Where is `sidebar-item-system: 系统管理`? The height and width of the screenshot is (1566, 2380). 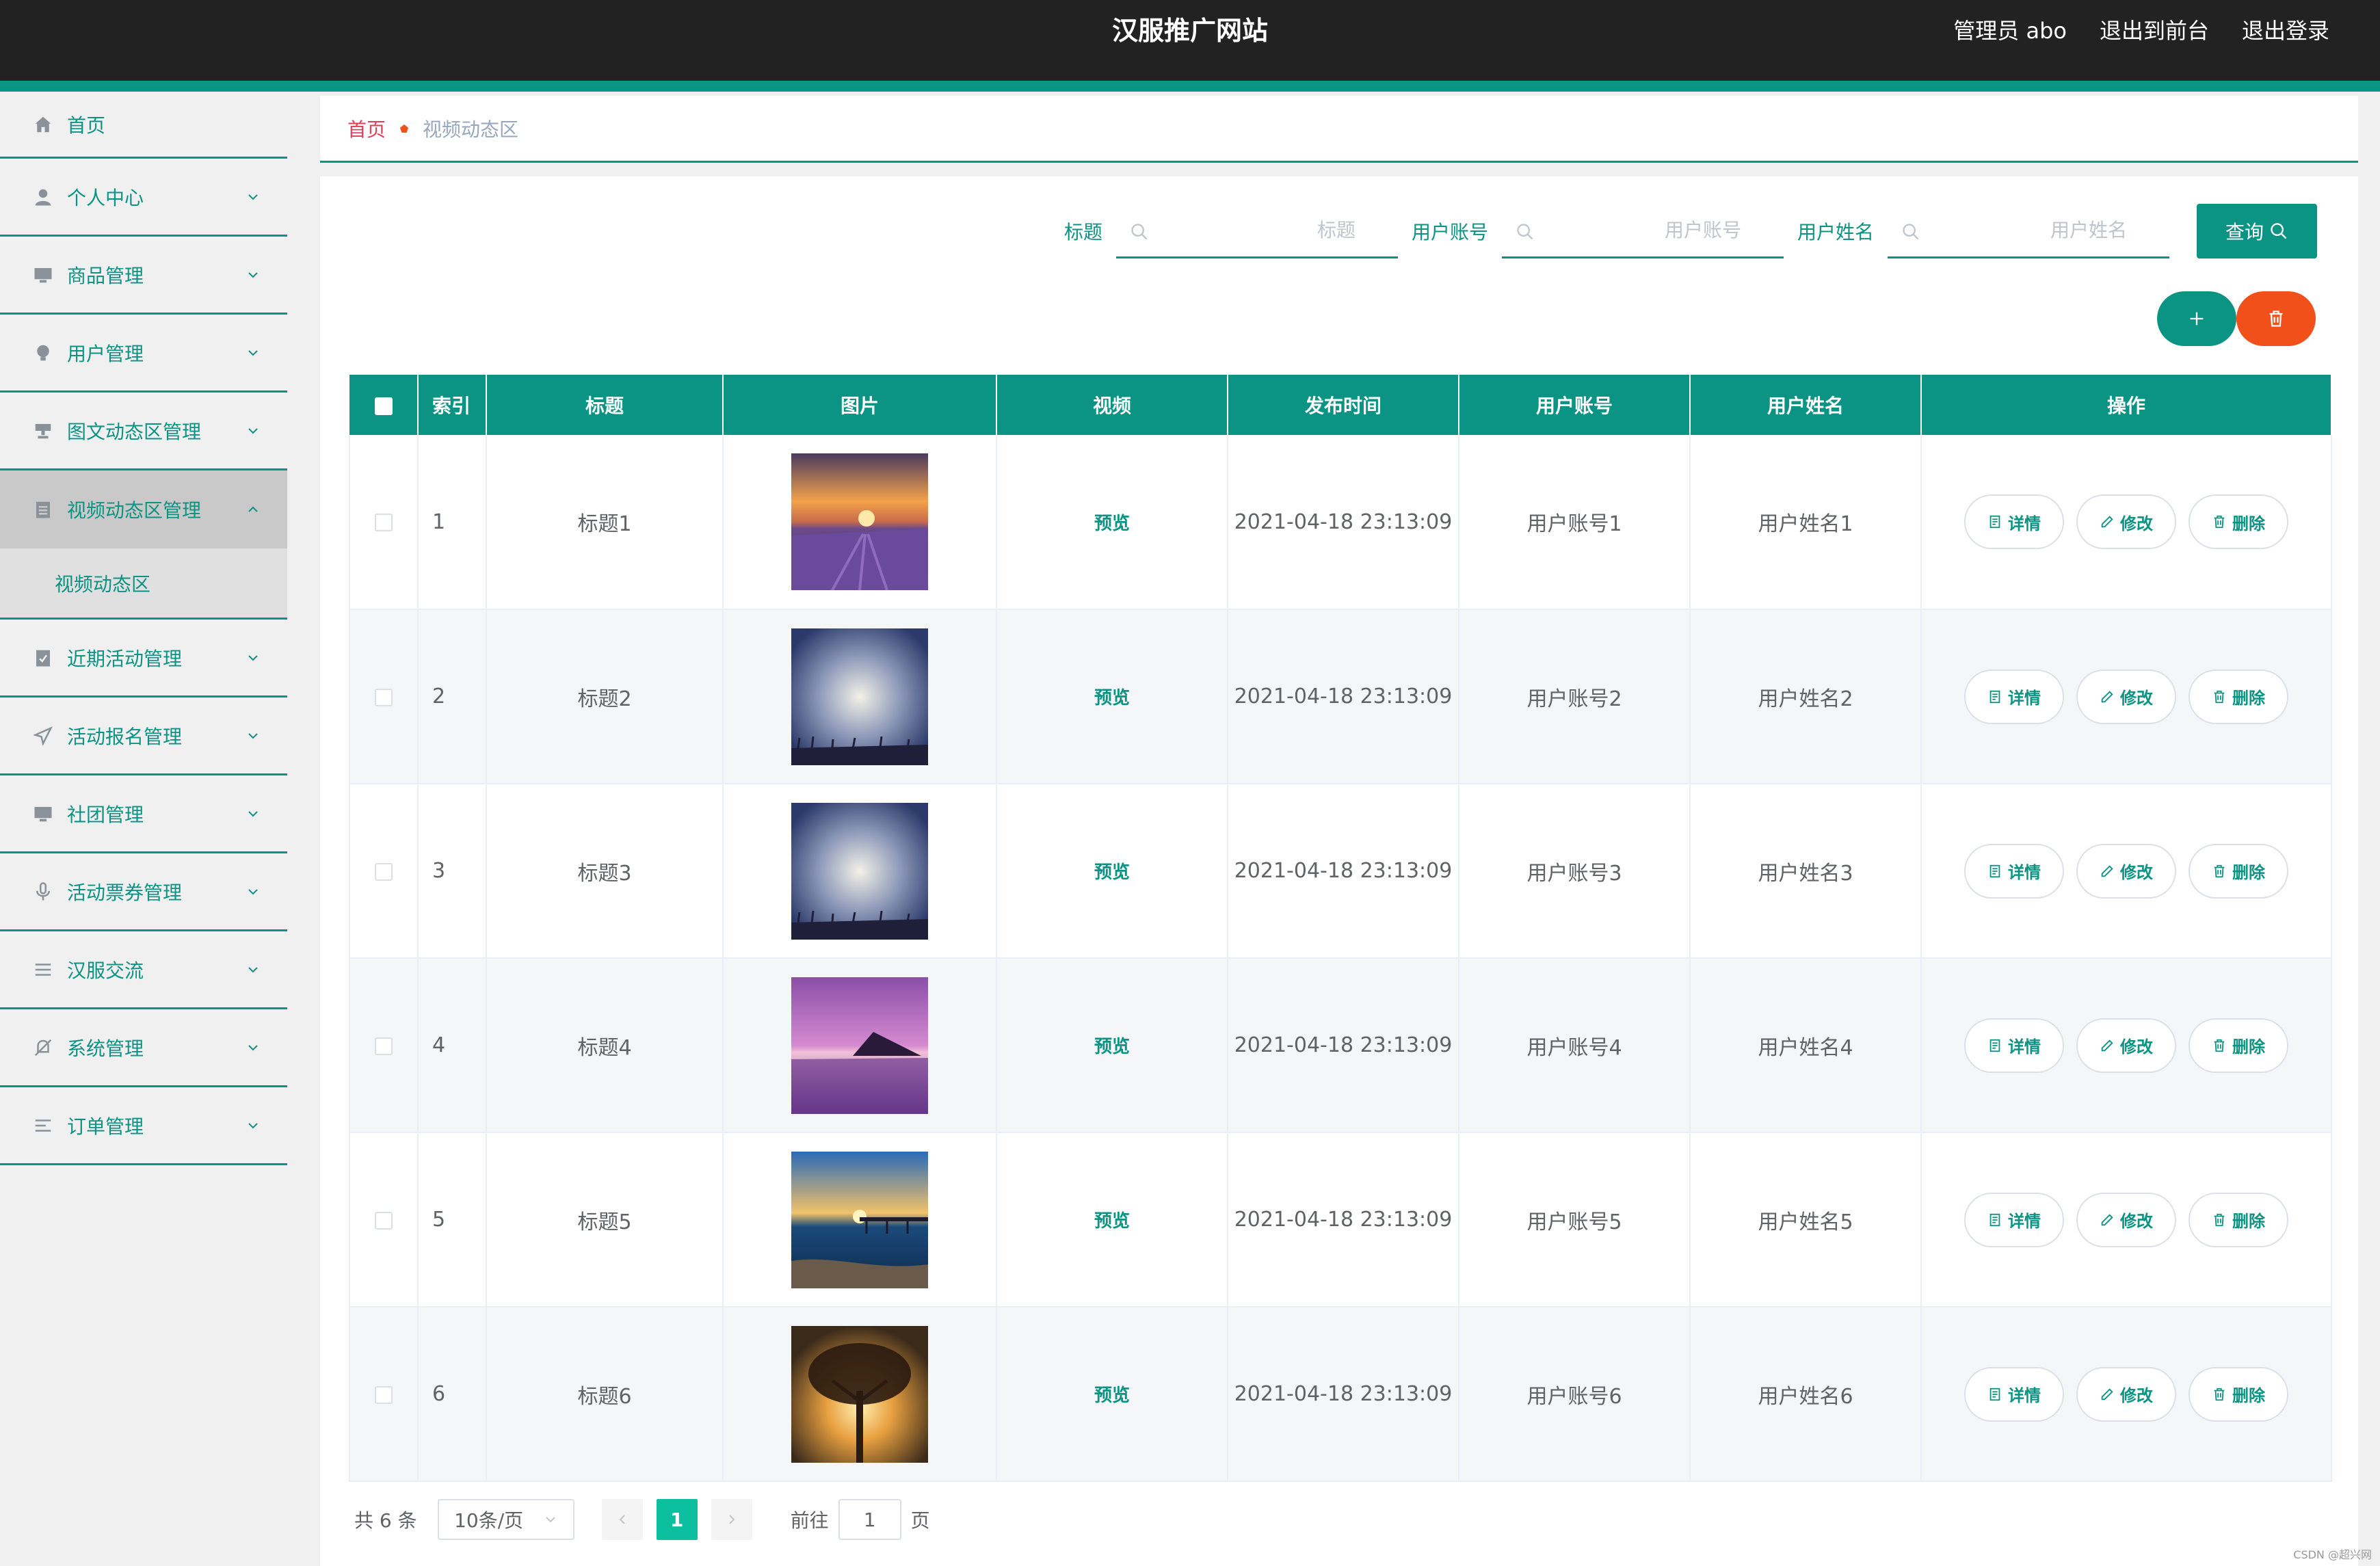 sidebar-item-system: 系统管理 is located at coordinates (143, 1048).